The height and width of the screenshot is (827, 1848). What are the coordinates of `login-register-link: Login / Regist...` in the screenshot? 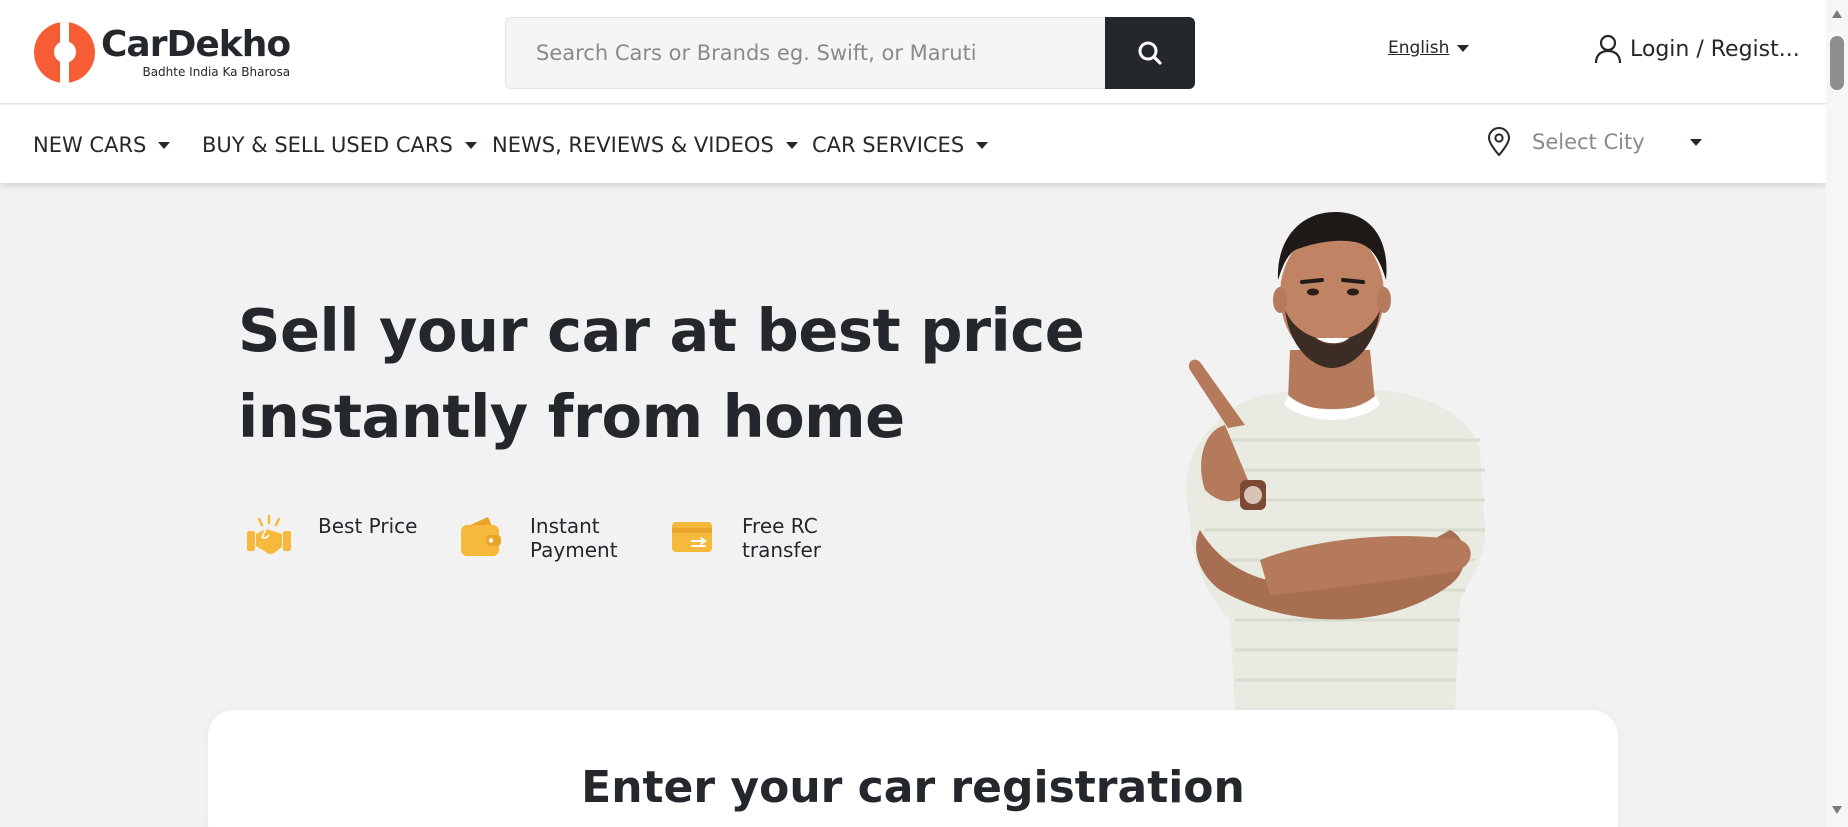 It's located at (1697, 49).